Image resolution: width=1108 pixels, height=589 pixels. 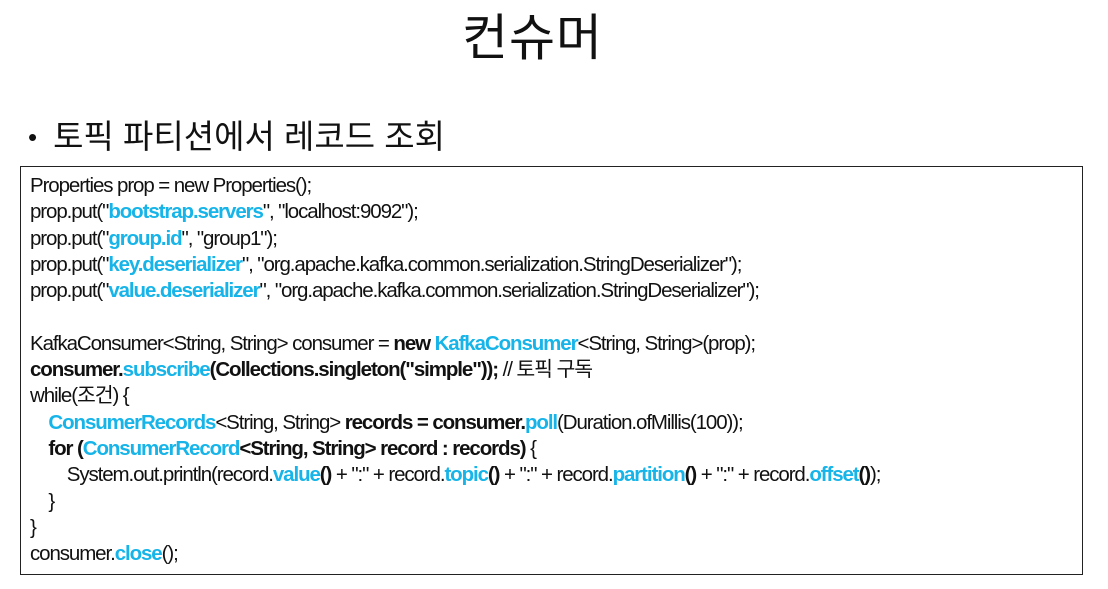 What do you see at coordinates (556, 396) in the screenshot?
I see `code-line: while(조건) {` at bounding box center [556, 396].